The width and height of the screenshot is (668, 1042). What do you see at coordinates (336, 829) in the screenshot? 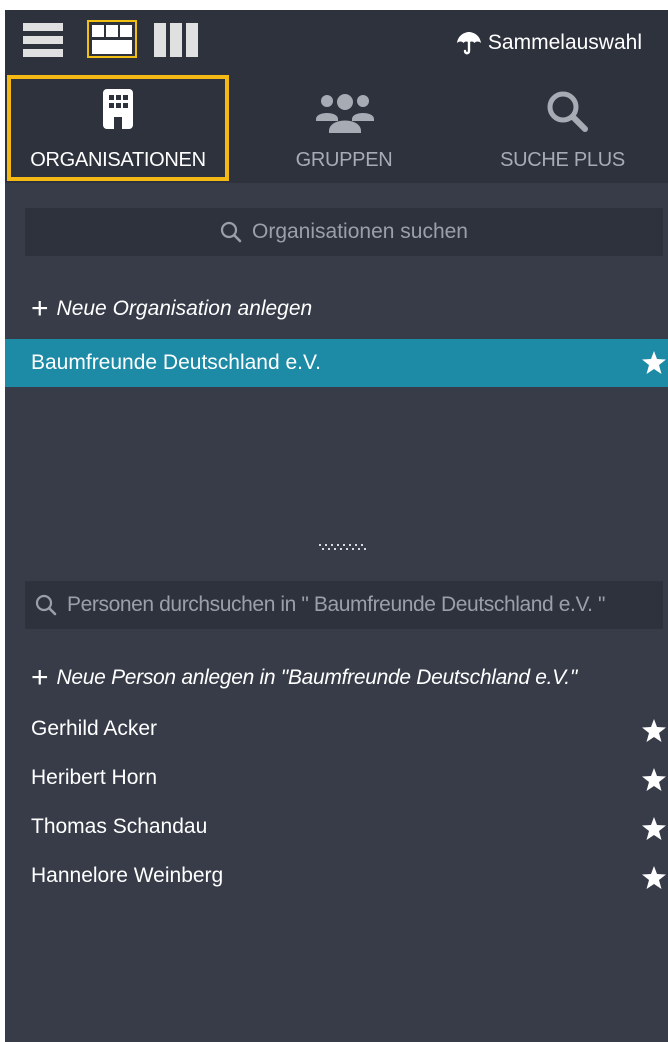
I see `person-row: Thomas Schandau` at bounding box center [336, 829].